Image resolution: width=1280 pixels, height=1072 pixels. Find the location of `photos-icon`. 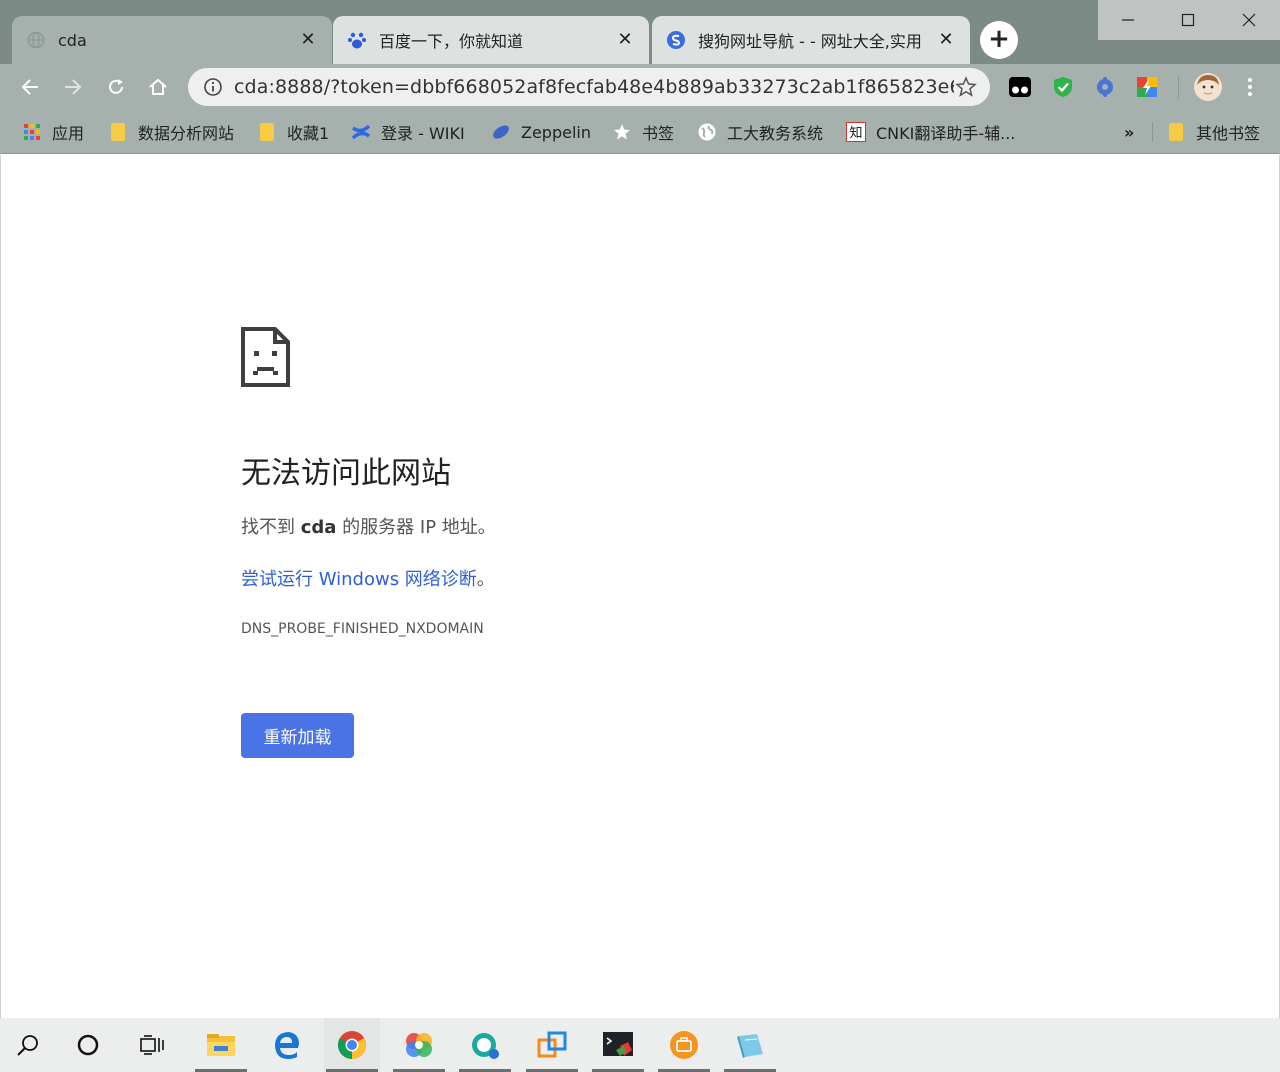

photos-icon is located at coordinates (419, 1045).